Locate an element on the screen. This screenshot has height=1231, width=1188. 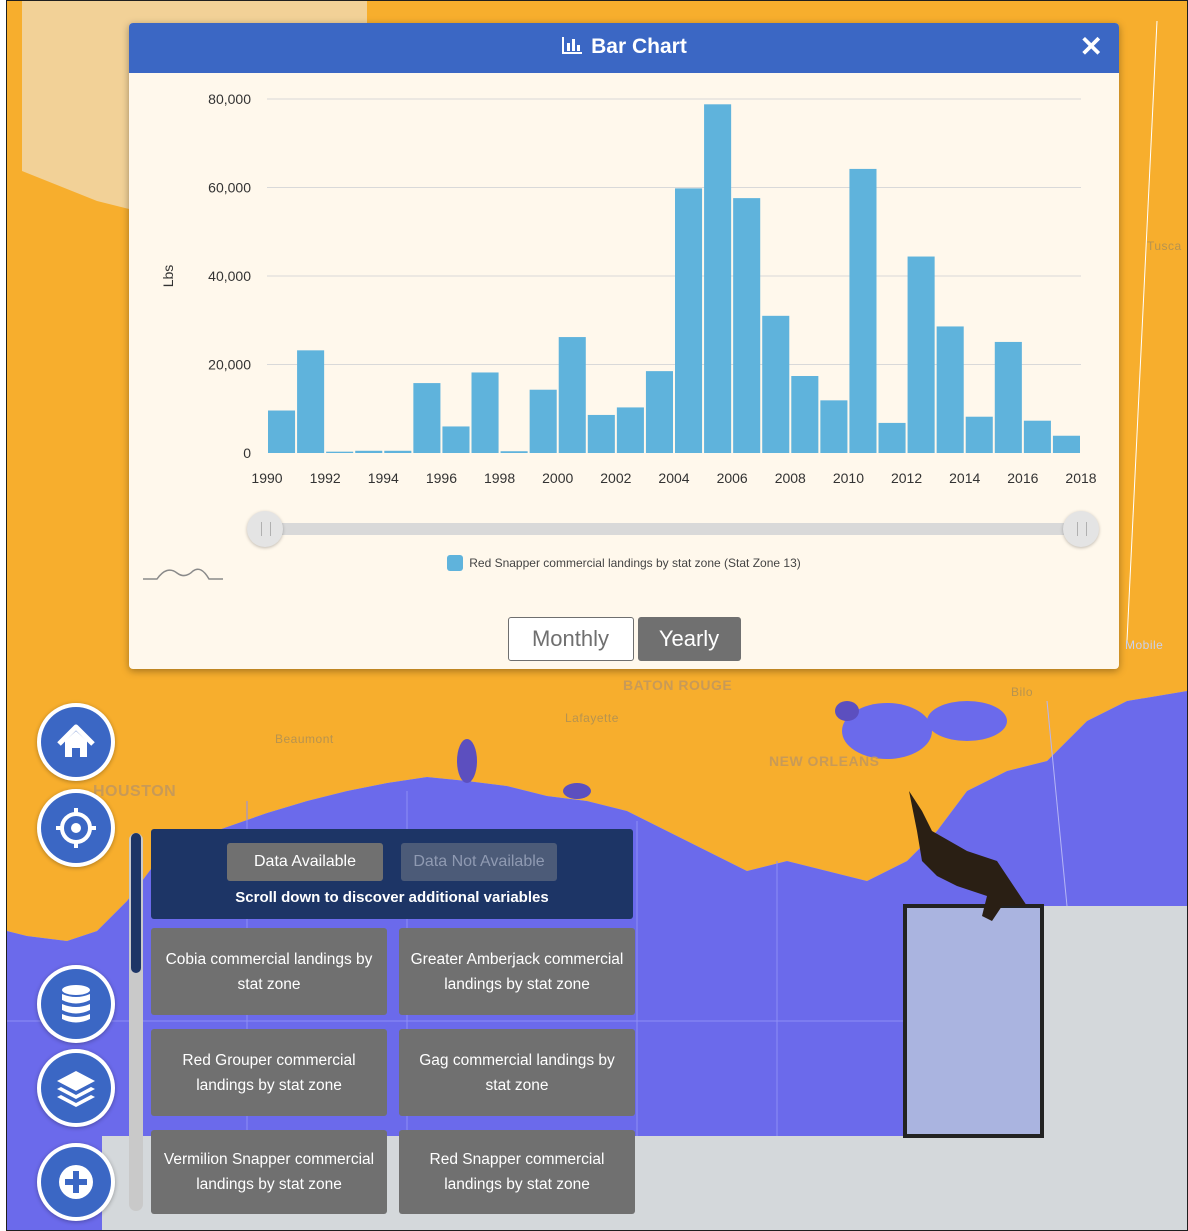
variables-scrollbar is located at coordinates (136, 1022).